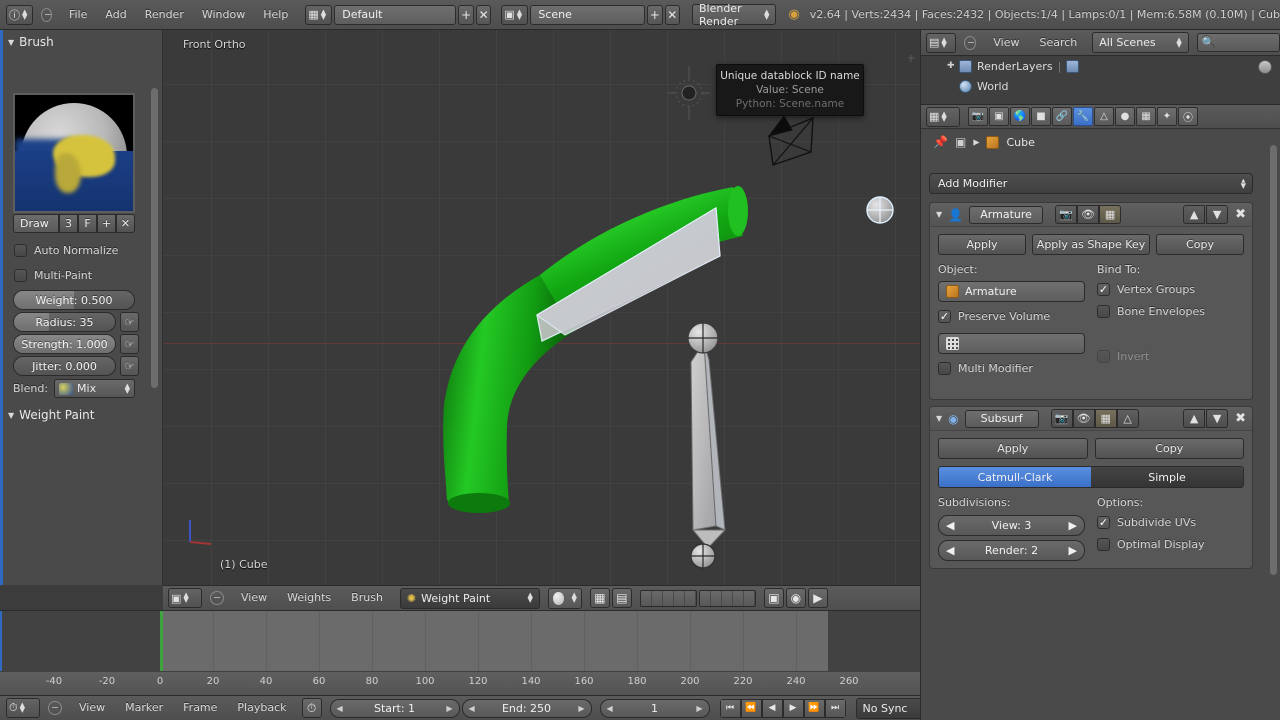  I want to click on auto-keyframe-icon: ⏱, so click(311, 708).